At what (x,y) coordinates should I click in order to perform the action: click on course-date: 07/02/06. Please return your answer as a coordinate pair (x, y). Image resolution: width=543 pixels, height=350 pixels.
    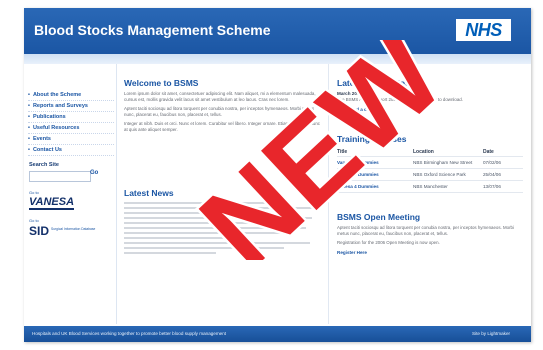
    Looking at the image, I should click on (492, 162).